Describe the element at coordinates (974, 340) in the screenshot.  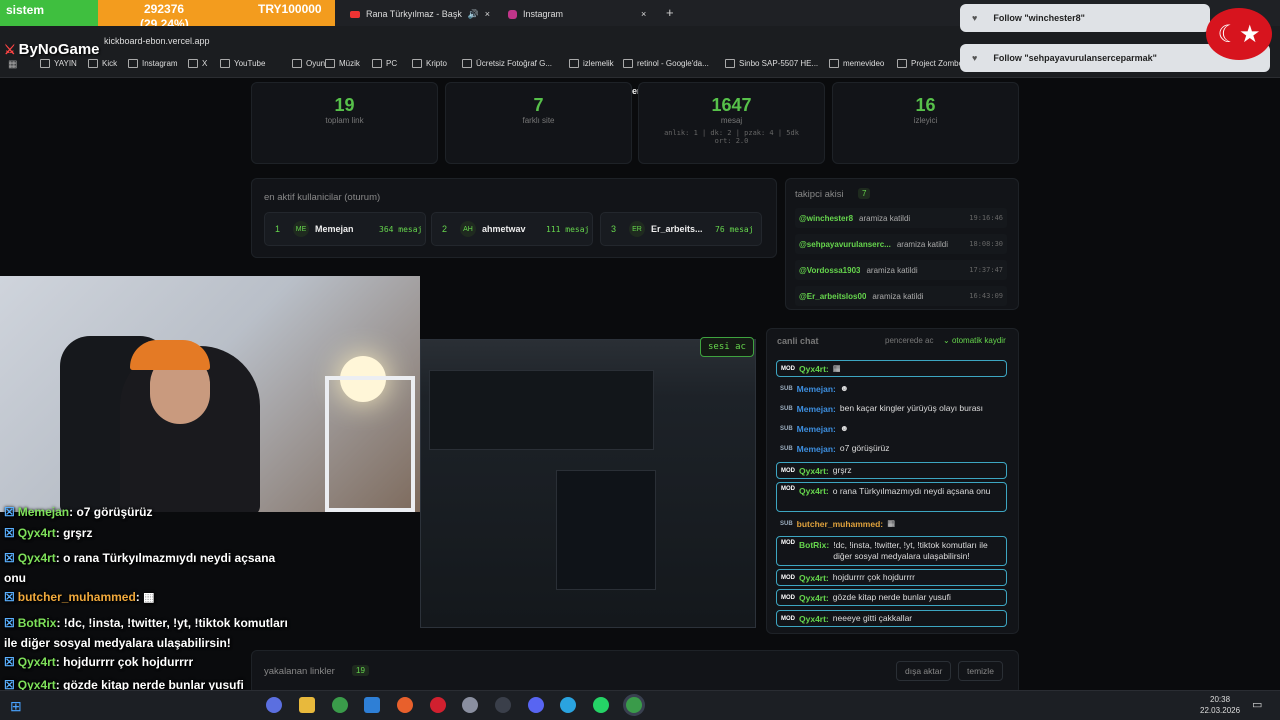
I see `autoscroll-toggle: ⌄ otomatik kaydir` at that location.